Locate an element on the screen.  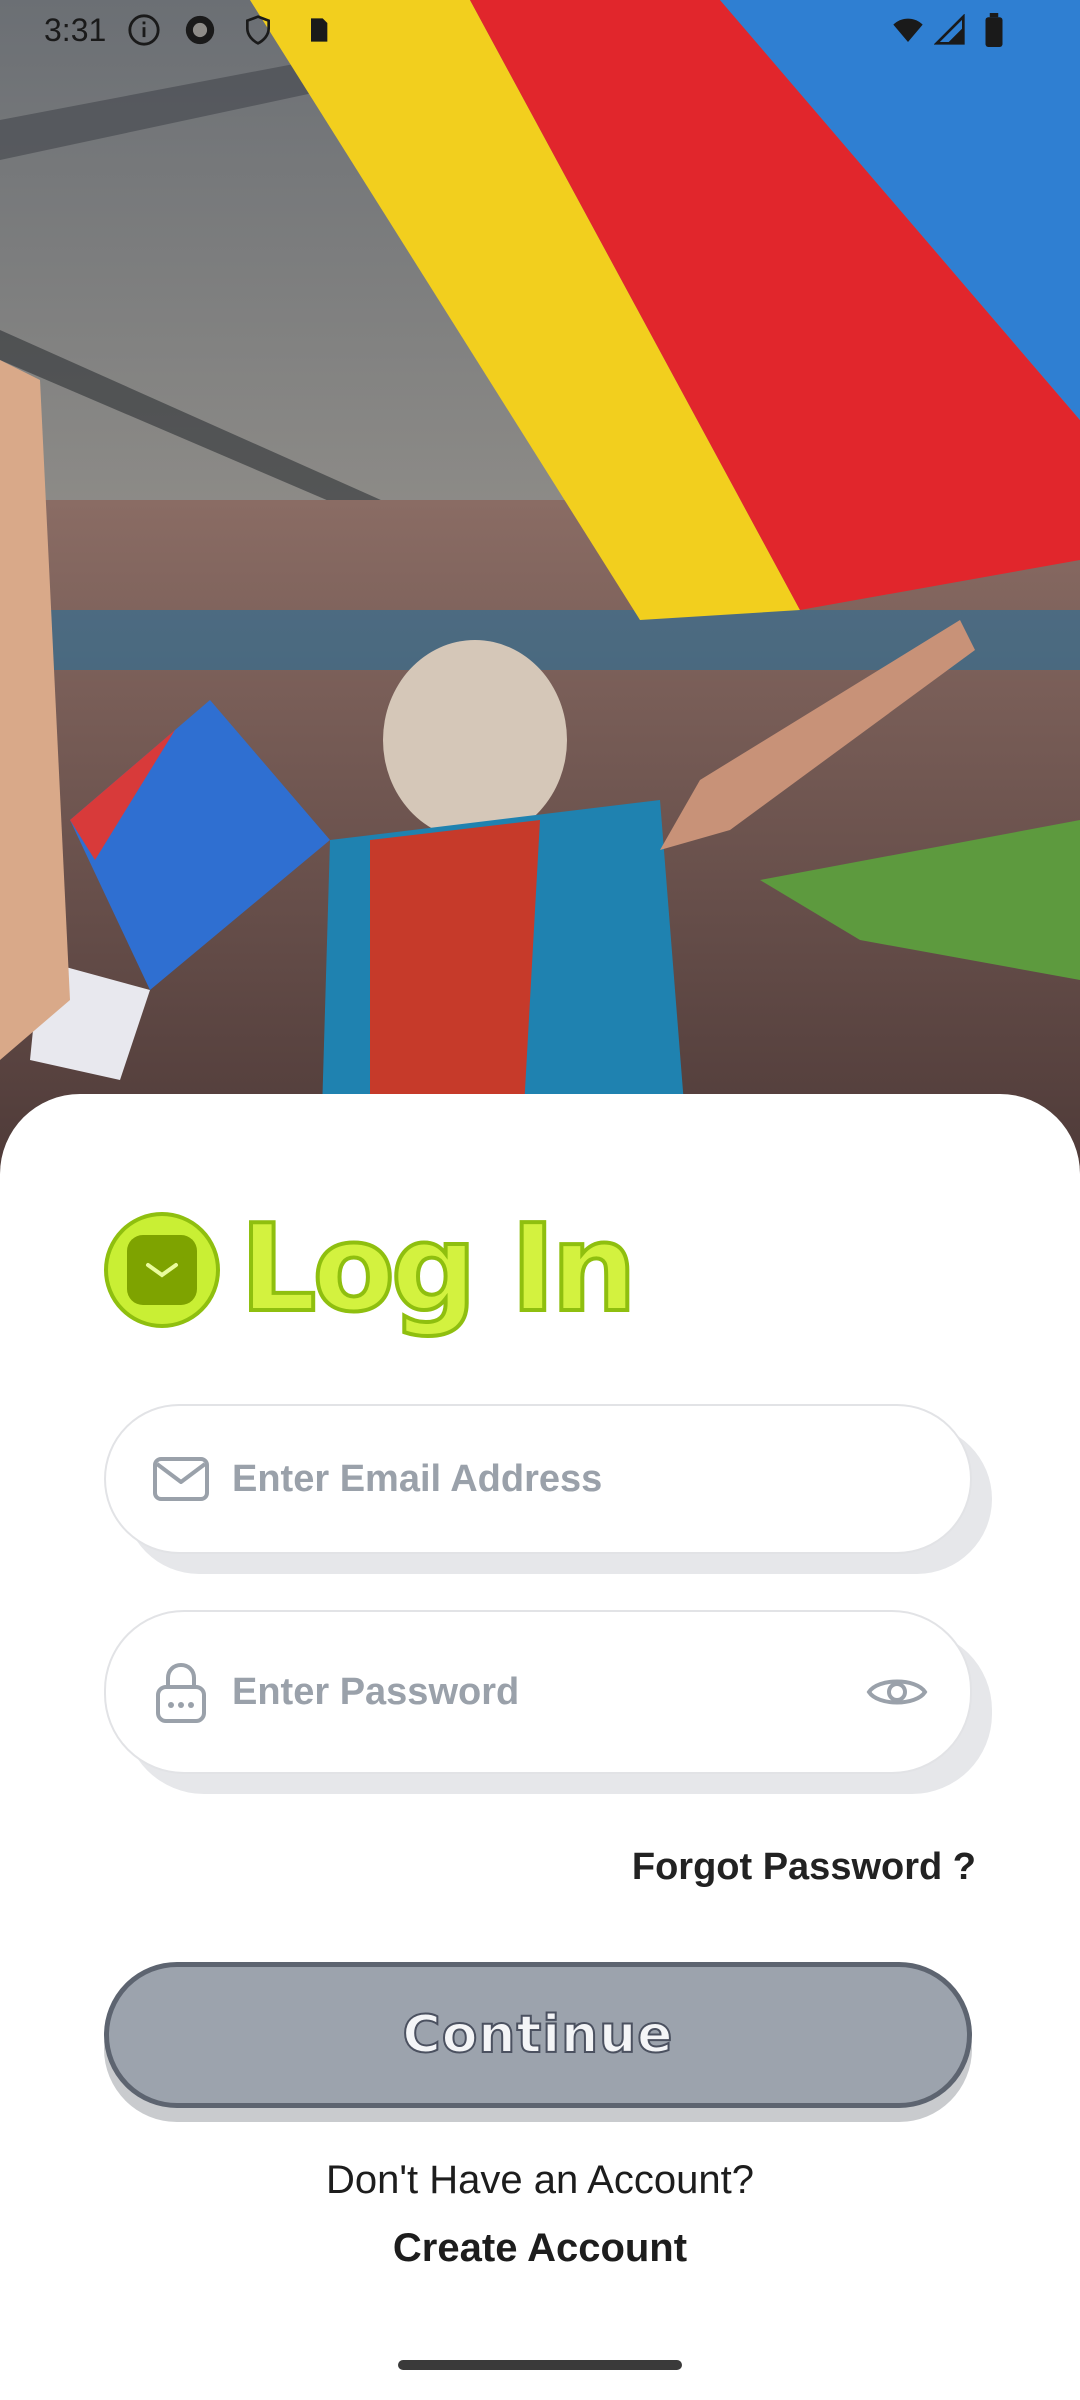
shield-icon is located at coordinates (258, 30).